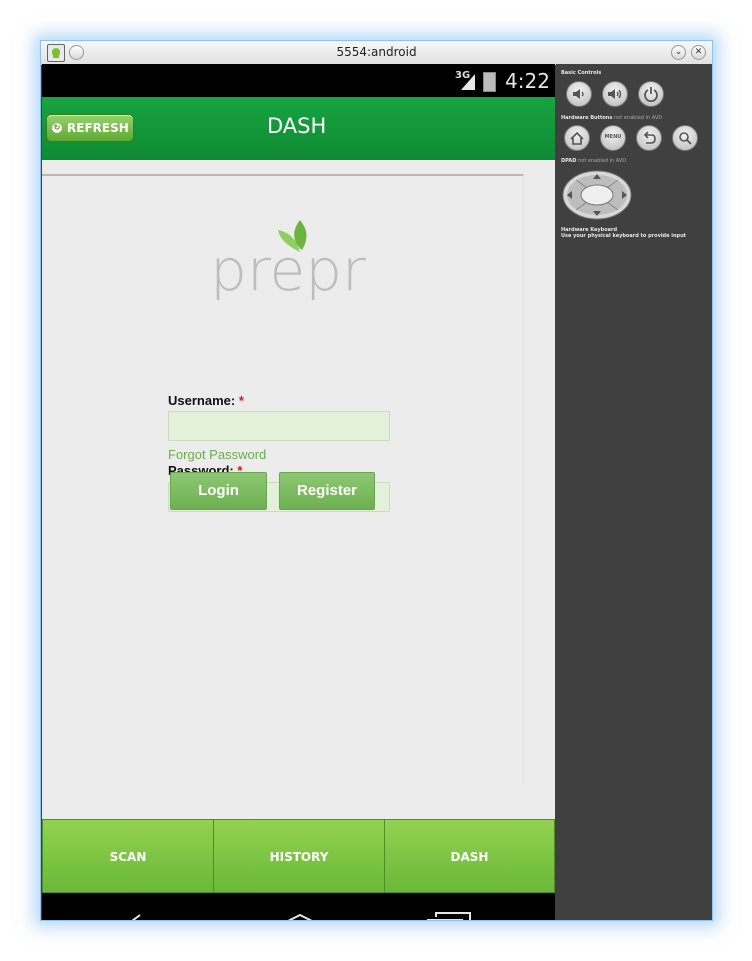  I want to click on hw-menu-button: MENU, so click(613, 138).